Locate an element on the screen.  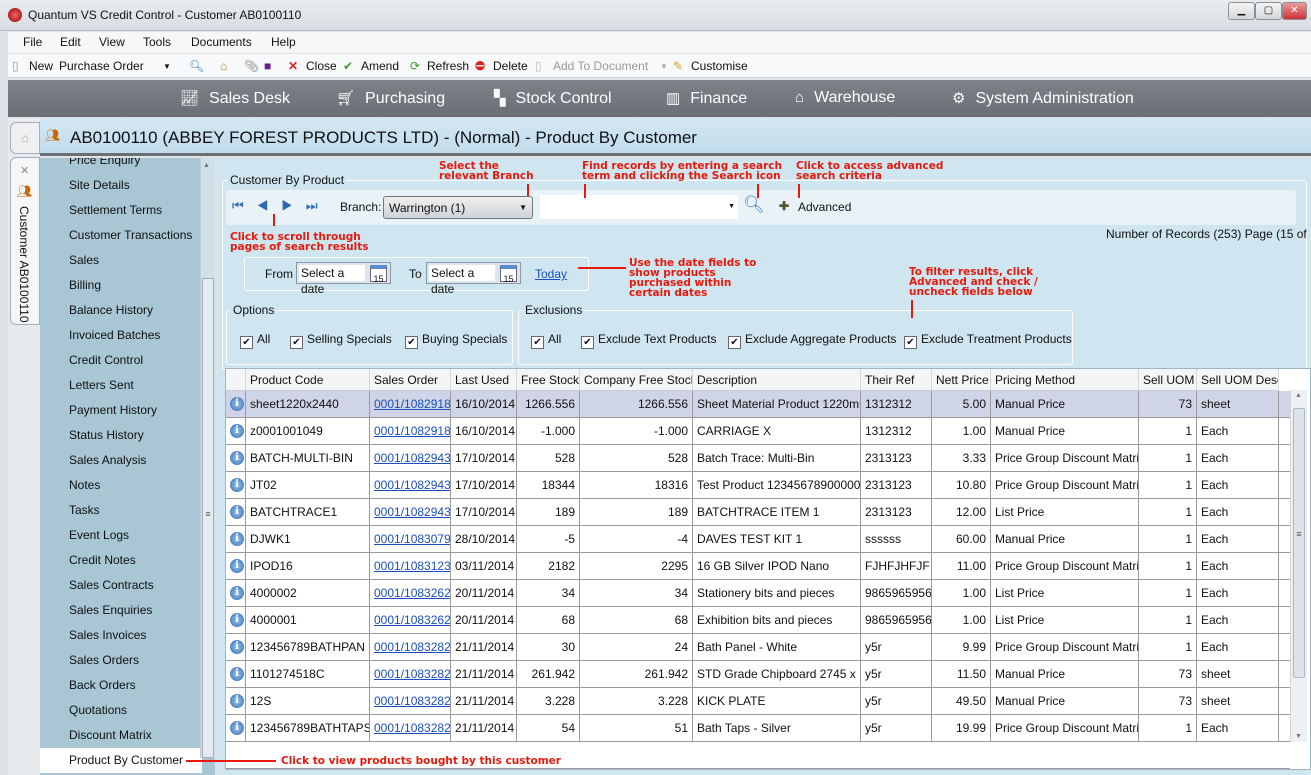
sidebar-scrollbar: ▲ ≡ is located at coordinates (207, 458).